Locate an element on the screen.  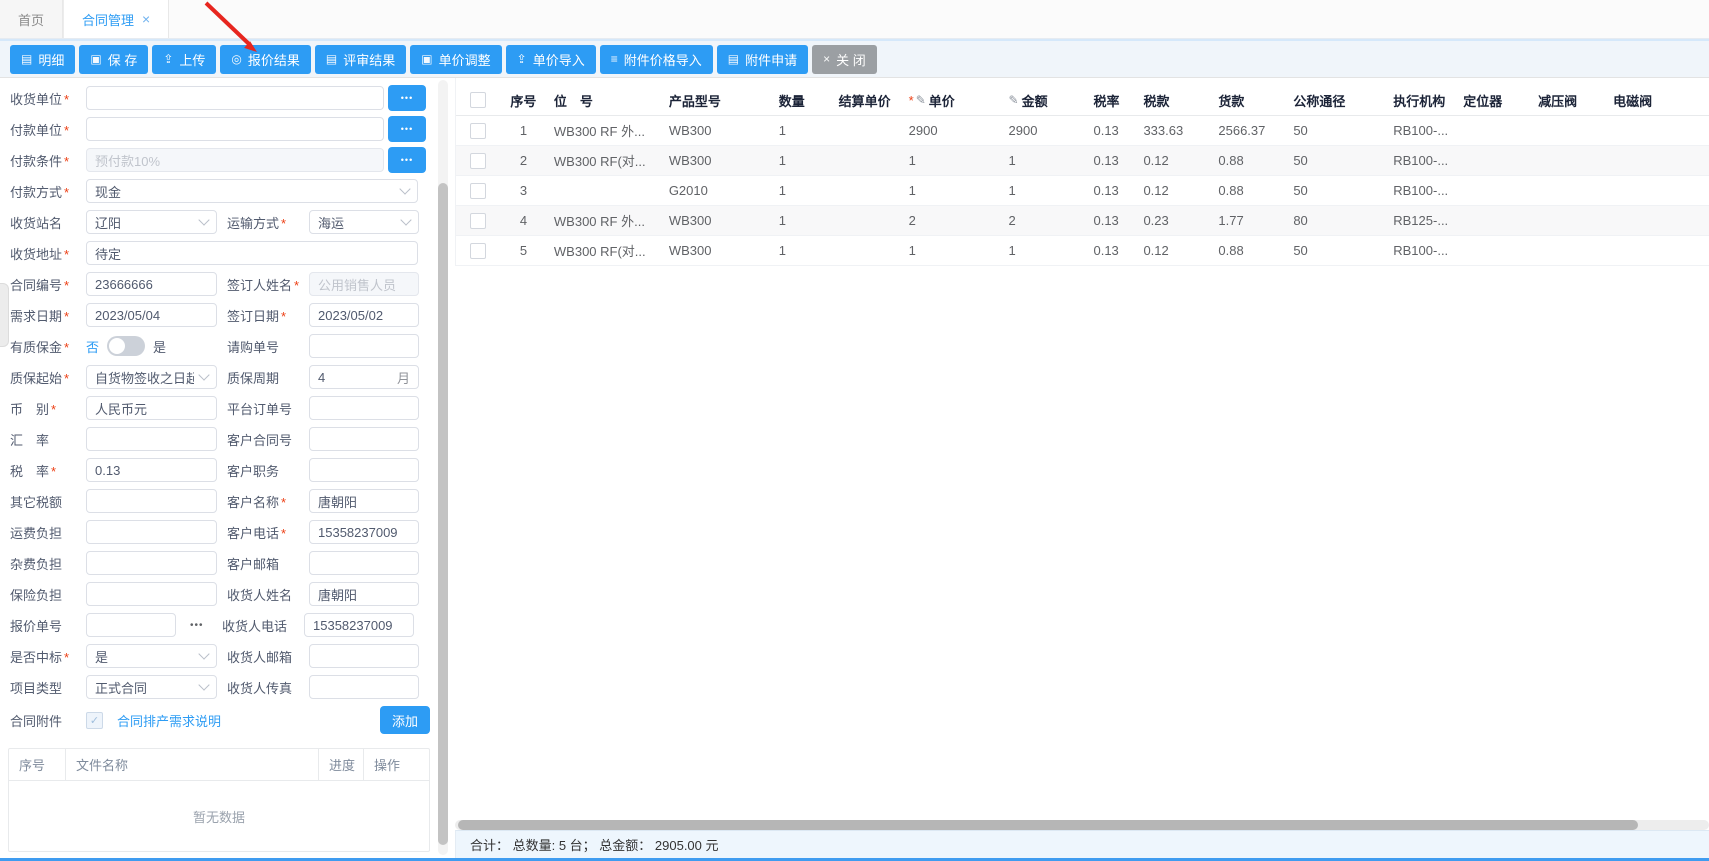
save-button: ▣ 保 存 is located at coordinates (114, 59).